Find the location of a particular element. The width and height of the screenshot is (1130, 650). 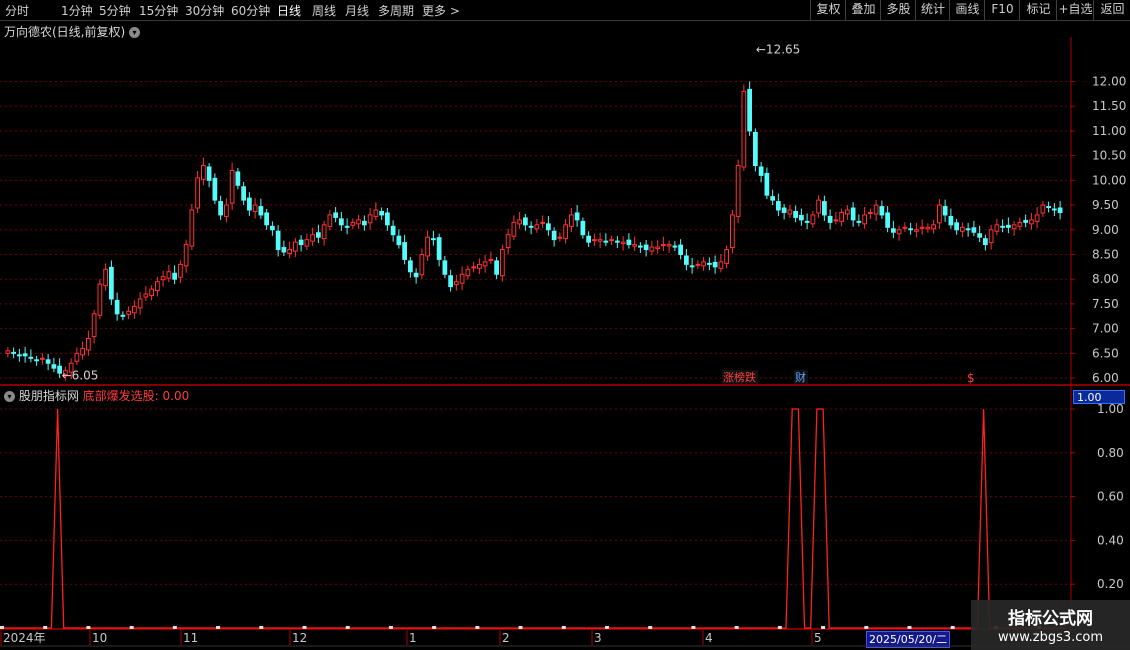

y-tick-label: 7.50 is located at coordinates (1105, 304).